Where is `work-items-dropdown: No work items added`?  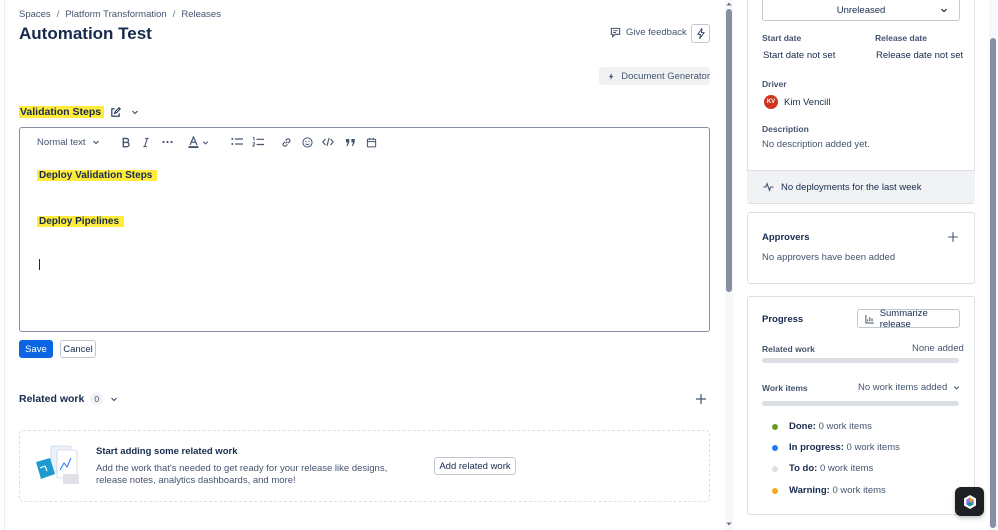 work-items-dropdown: No work items added is located at coordinates (909, 387).